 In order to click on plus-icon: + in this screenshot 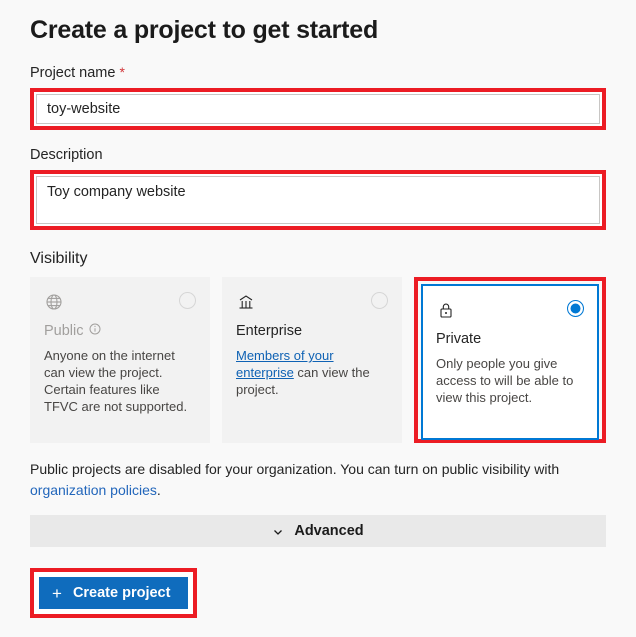, I will do `click(57, 593)`.